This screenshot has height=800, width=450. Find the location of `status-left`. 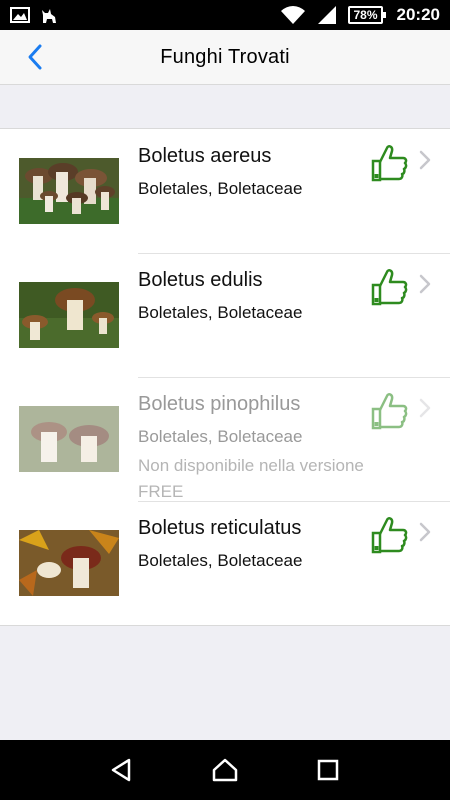

status-left is located at coordinates (34, 15).